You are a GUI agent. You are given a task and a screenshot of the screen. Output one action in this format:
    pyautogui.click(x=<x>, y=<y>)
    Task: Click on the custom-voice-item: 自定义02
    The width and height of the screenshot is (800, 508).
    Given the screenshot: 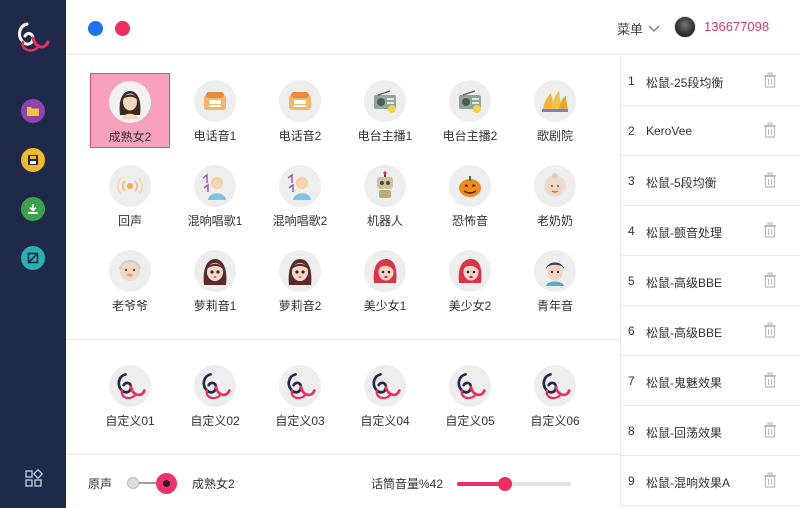 What is the action you would take?
    pyautogui.click(x=215, y=395)
    